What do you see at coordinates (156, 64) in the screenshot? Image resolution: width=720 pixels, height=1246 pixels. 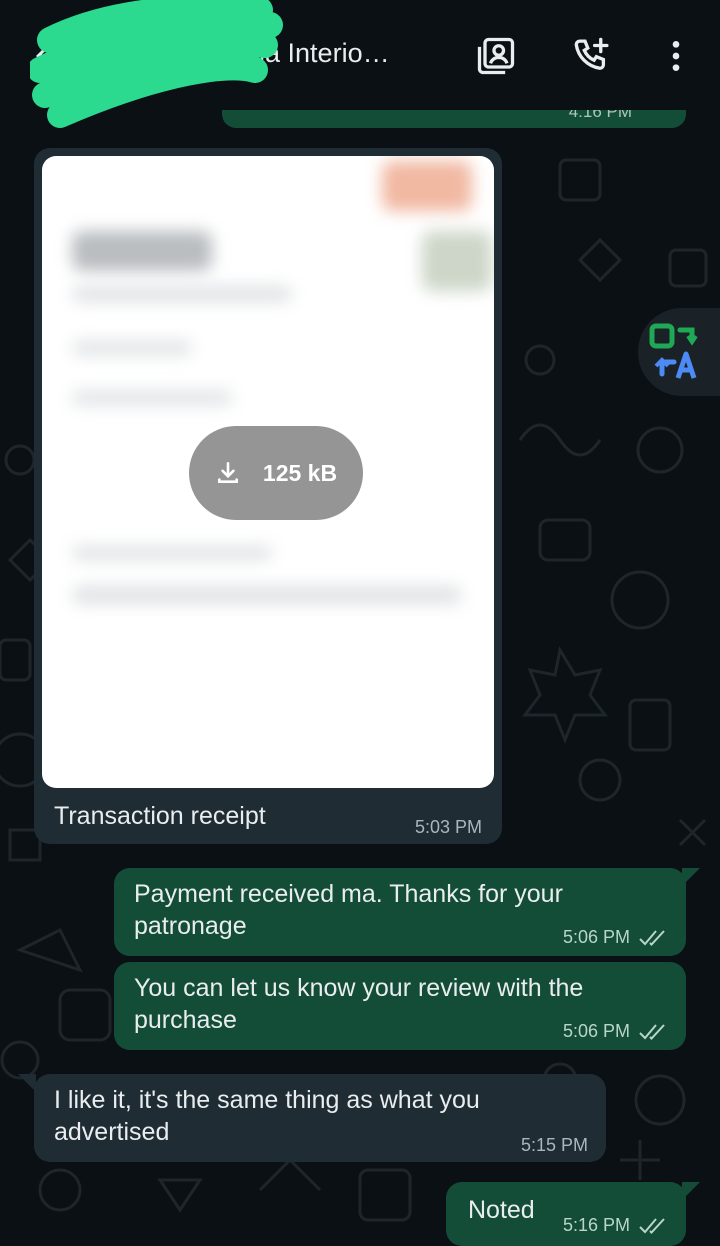 I see `name-redaction-scribble` at bounding box center [156, 64].